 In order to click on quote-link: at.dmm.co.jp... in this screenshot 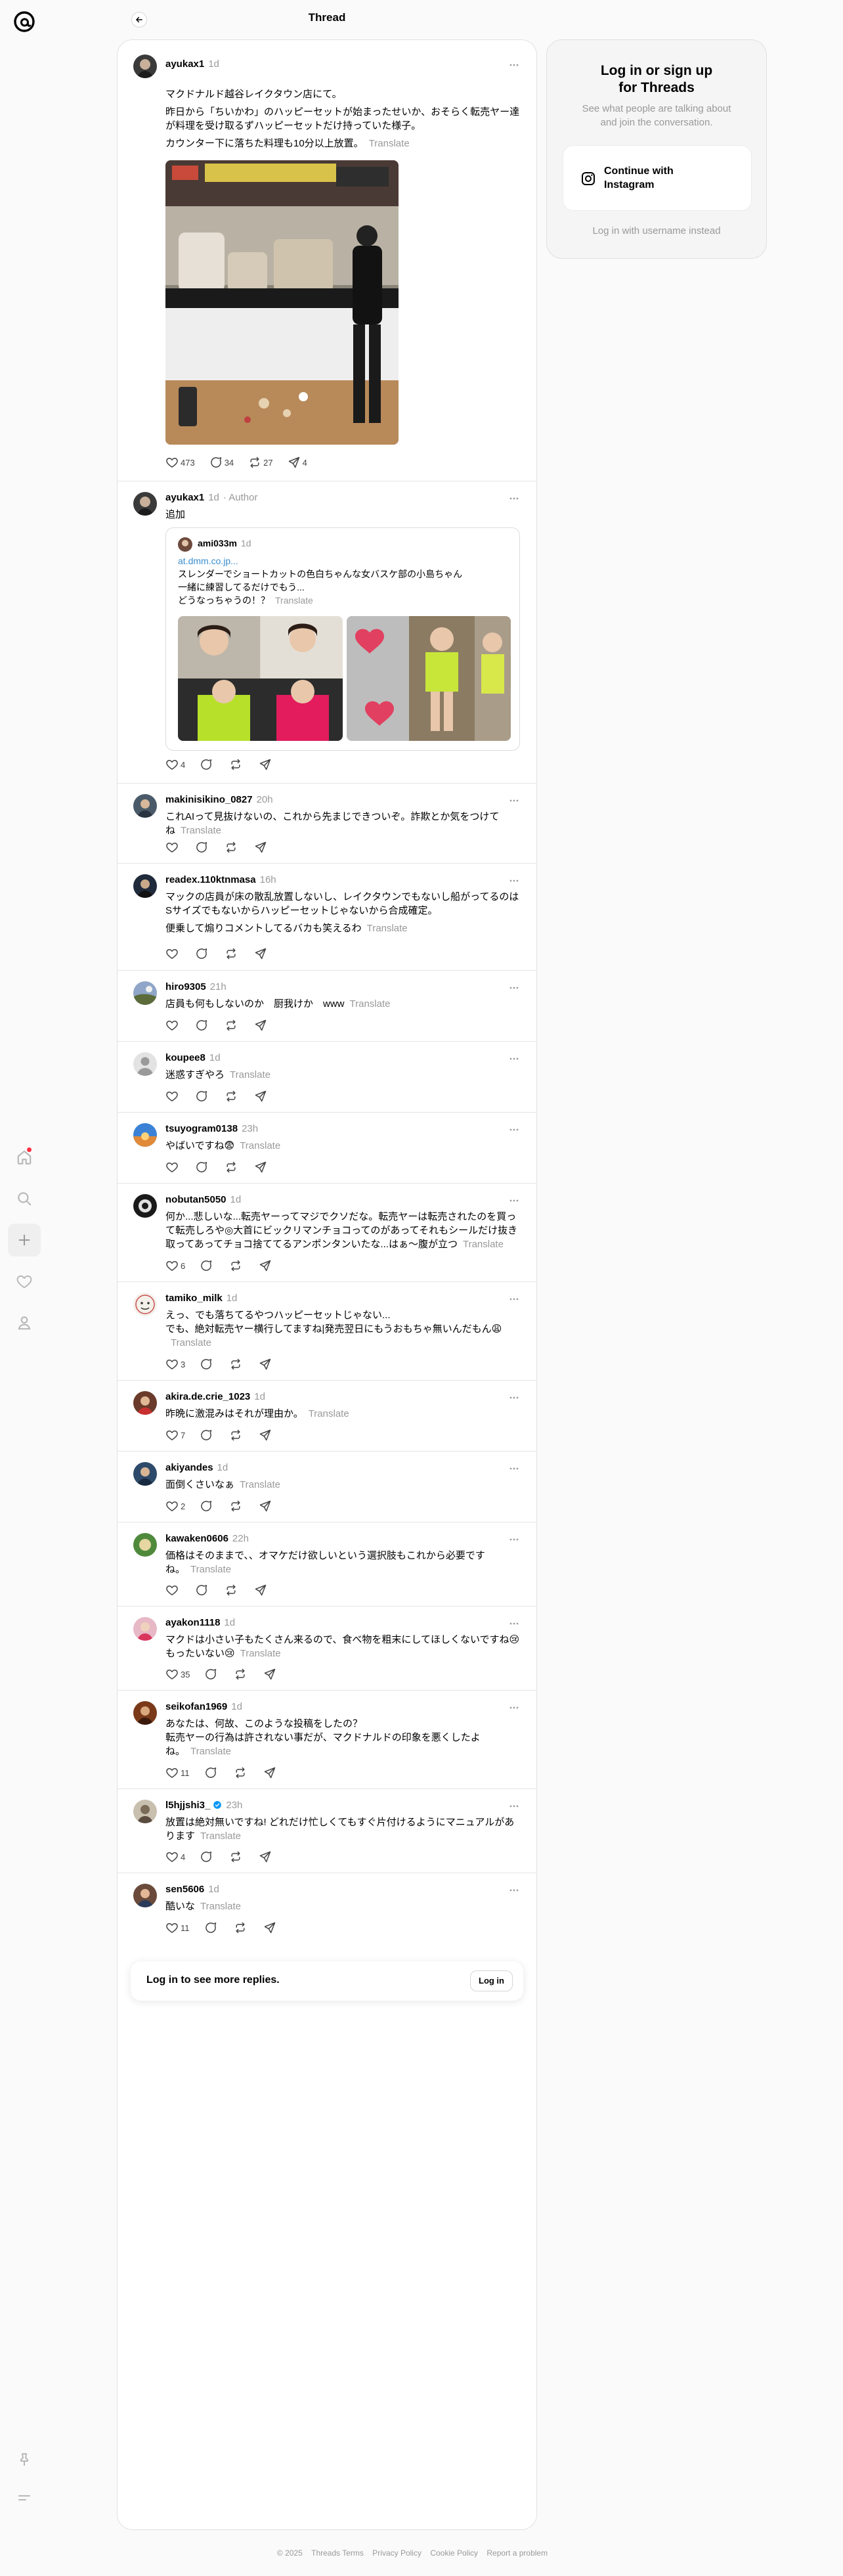, I will do `click(342, 560)`.